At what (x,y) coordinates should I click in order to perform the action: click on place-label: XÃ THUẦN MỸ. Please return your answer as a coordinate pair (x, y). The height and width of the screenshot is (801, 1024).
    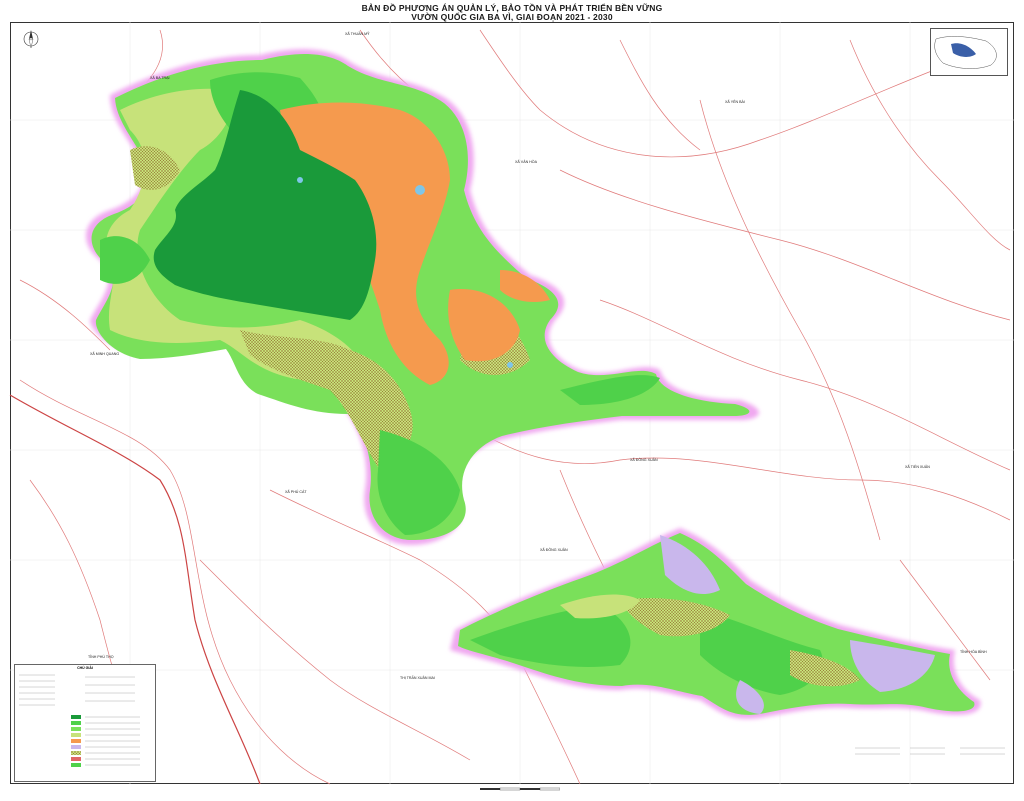
    Looking at the image, I should click on (357, 34).